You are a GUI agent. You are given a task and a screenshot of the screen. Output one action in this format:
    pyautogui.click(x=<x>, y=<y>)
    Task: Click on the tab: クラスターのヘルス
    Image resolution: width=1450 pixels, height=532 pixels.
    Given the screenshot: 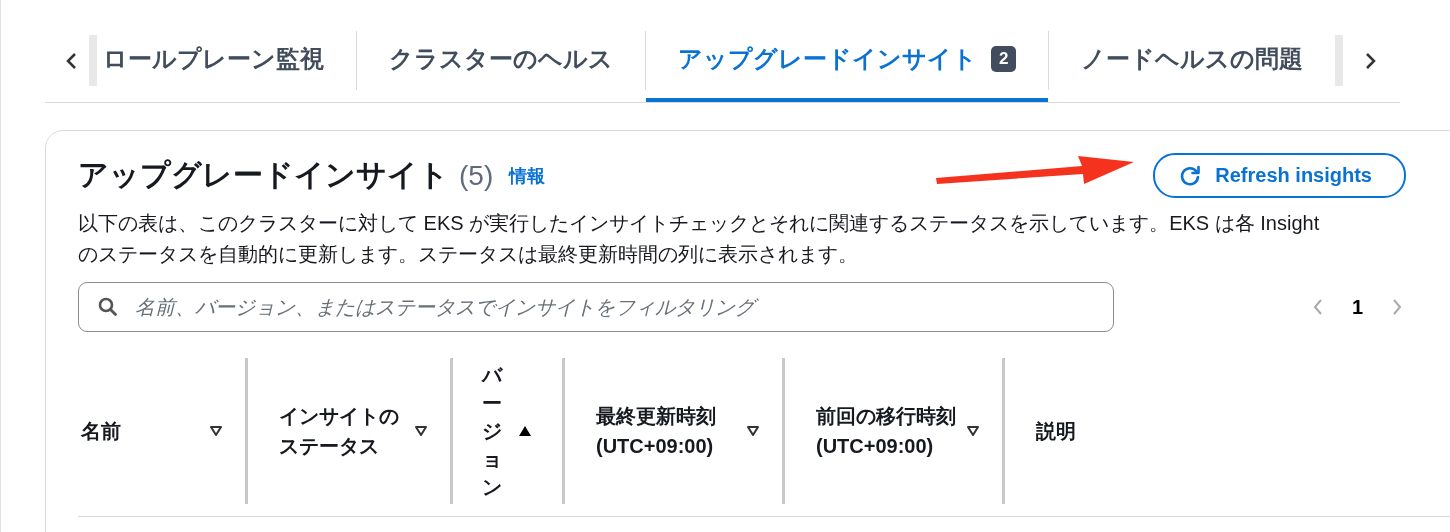 What is the action you would take?
    pyautogui.click(x=501, y=60)
    